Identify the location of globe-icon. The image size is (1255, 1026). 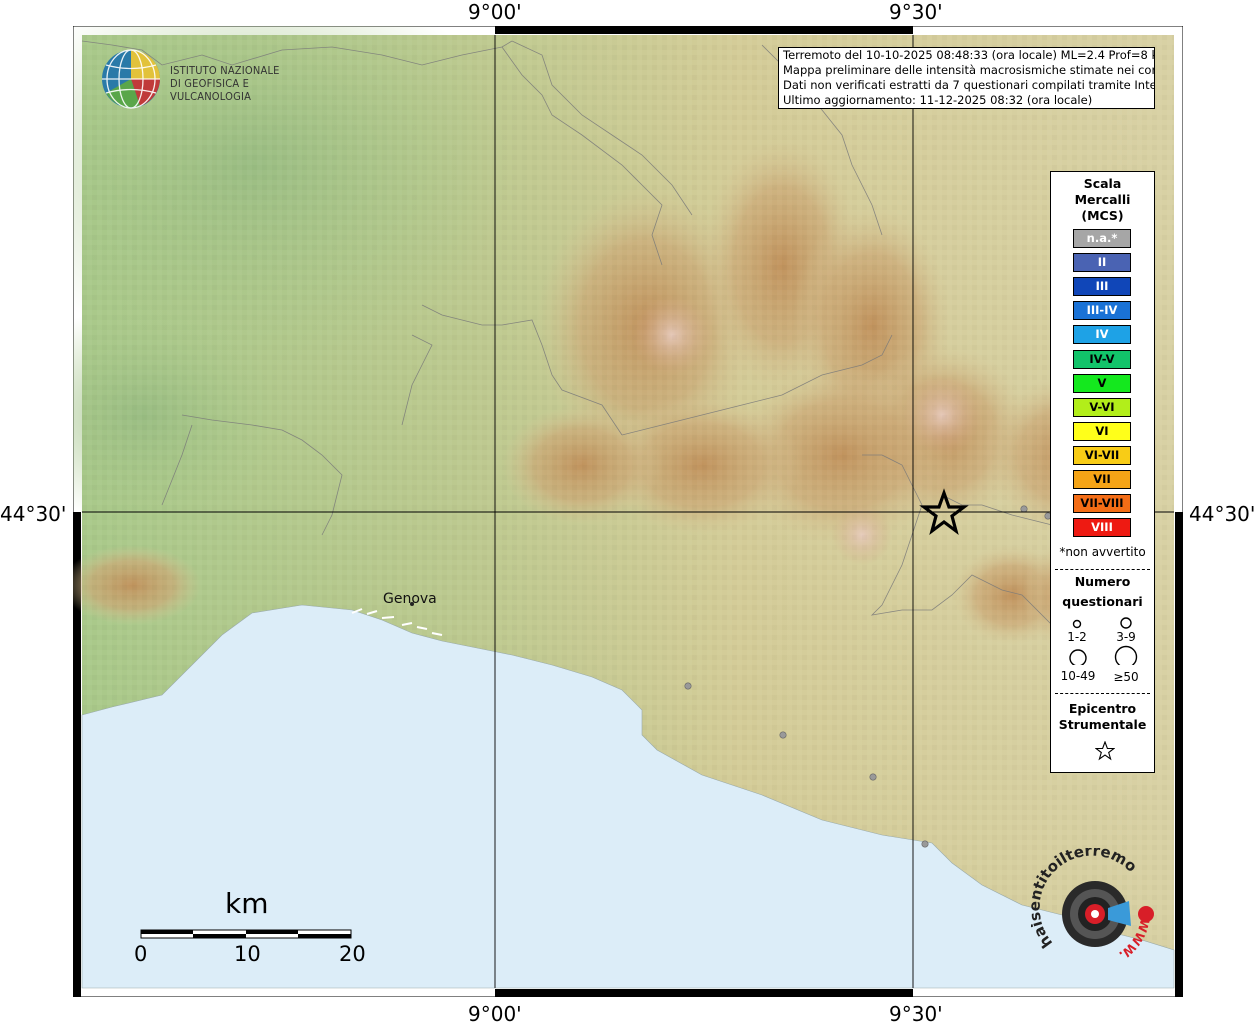
(131, 79).